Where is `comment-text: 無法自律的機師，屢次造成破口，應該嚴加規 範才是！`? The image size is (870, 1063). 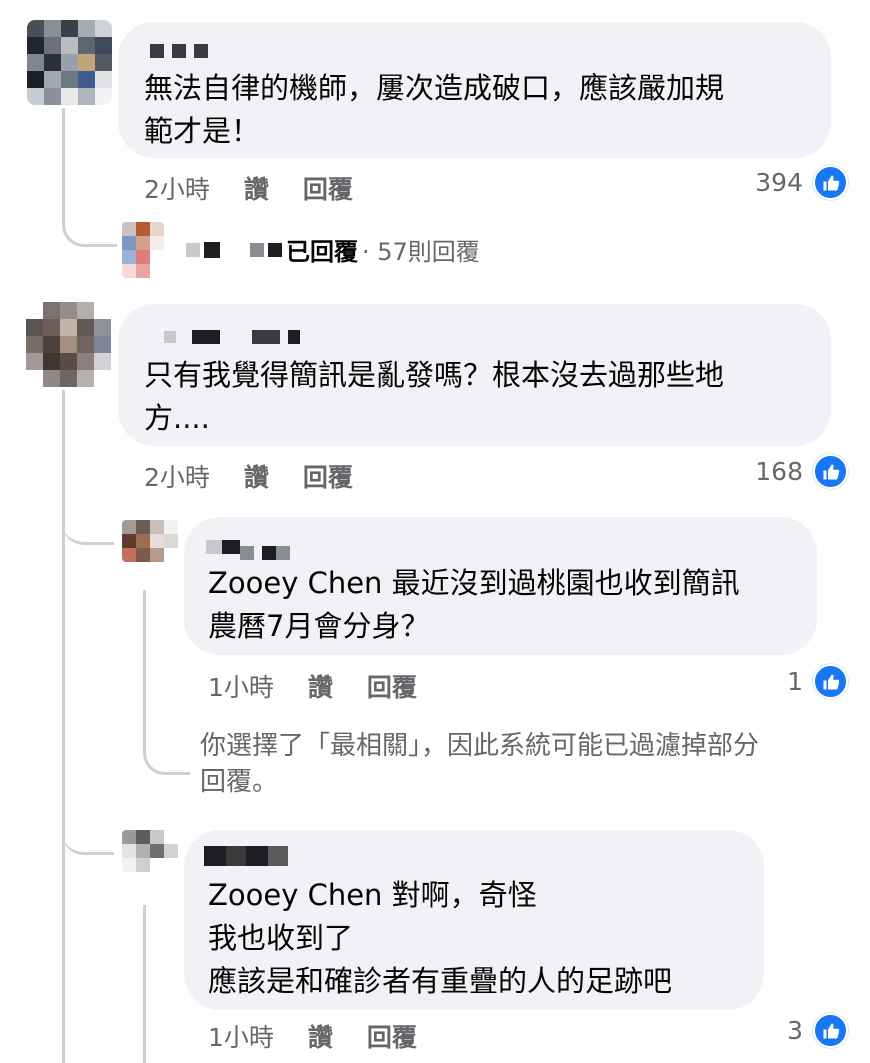 comment-text: 無法自律的機師，屢次造成破口，應該嚴加規 範才是！ is located at coordinates (434, 109).